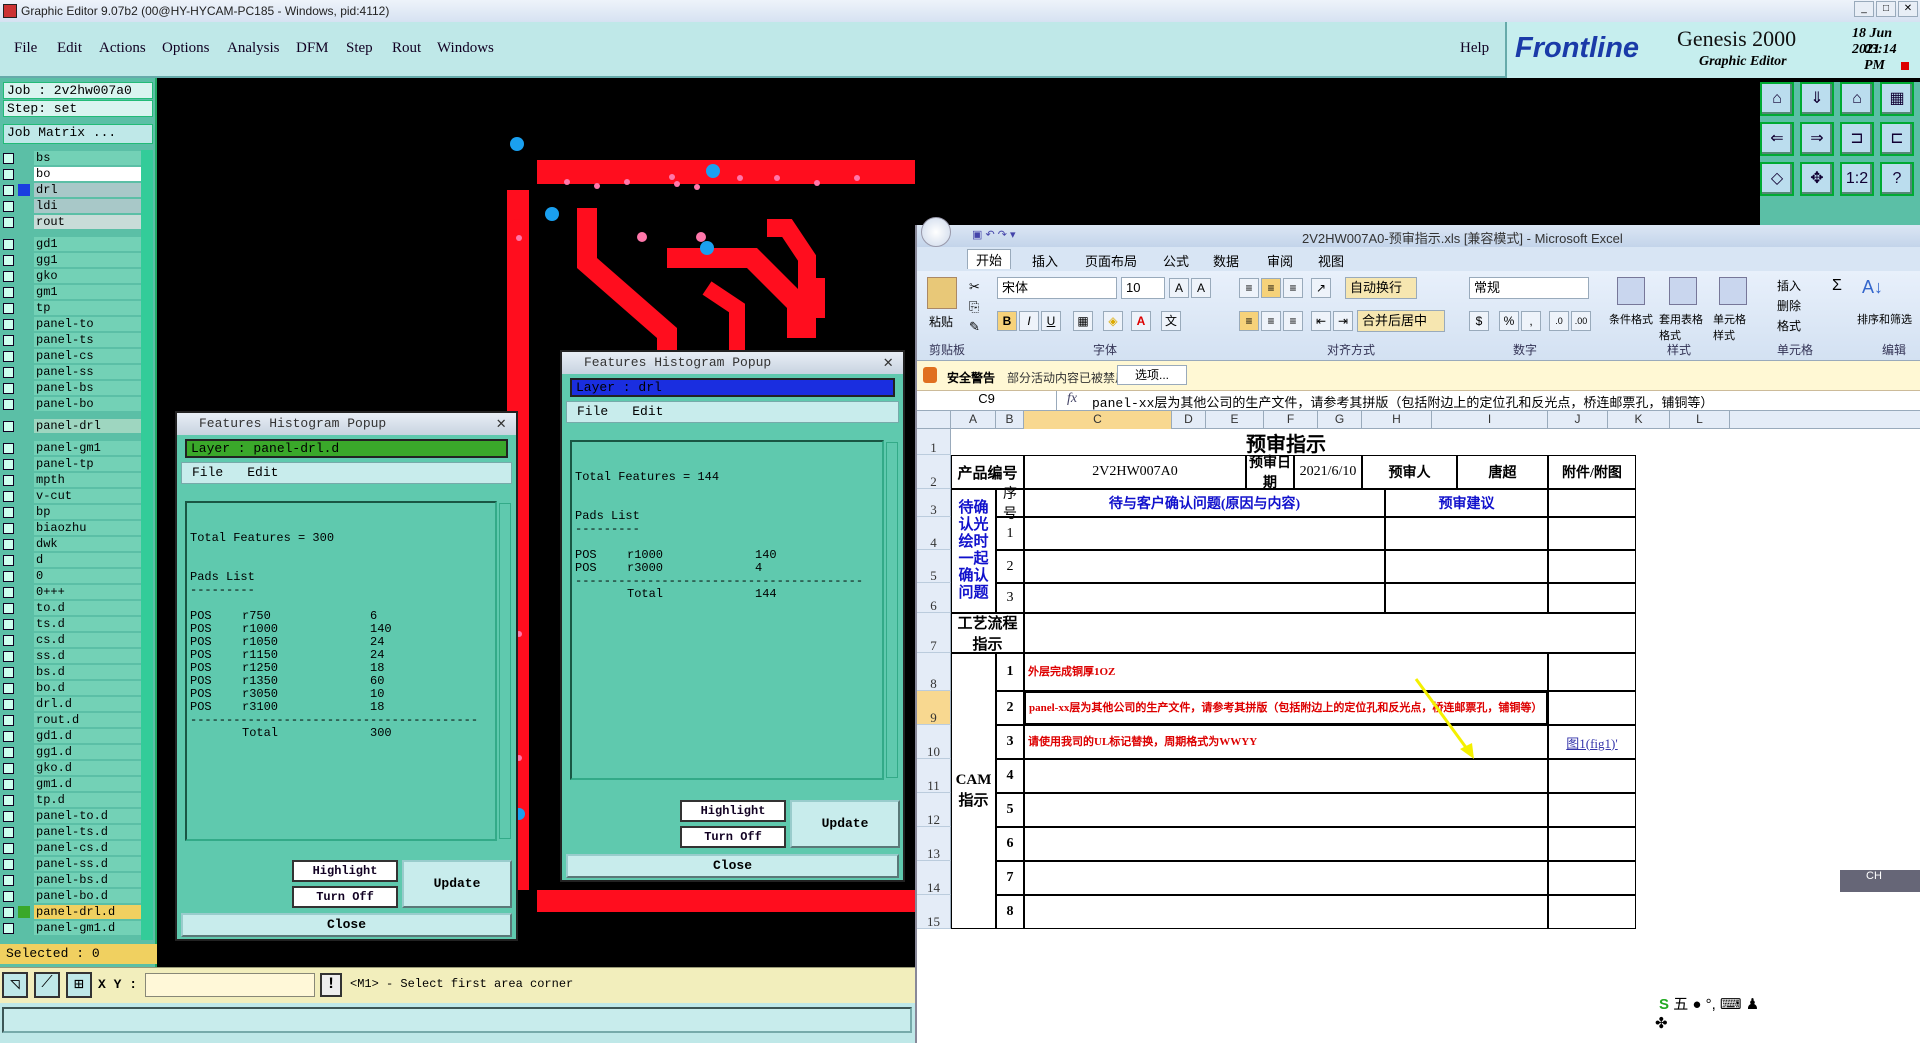 This screenshot has width=1920, height=1043. Describe the element at coordinates (1837, 286) in the screenshot. I see `sum-icon: Σ` at that location.